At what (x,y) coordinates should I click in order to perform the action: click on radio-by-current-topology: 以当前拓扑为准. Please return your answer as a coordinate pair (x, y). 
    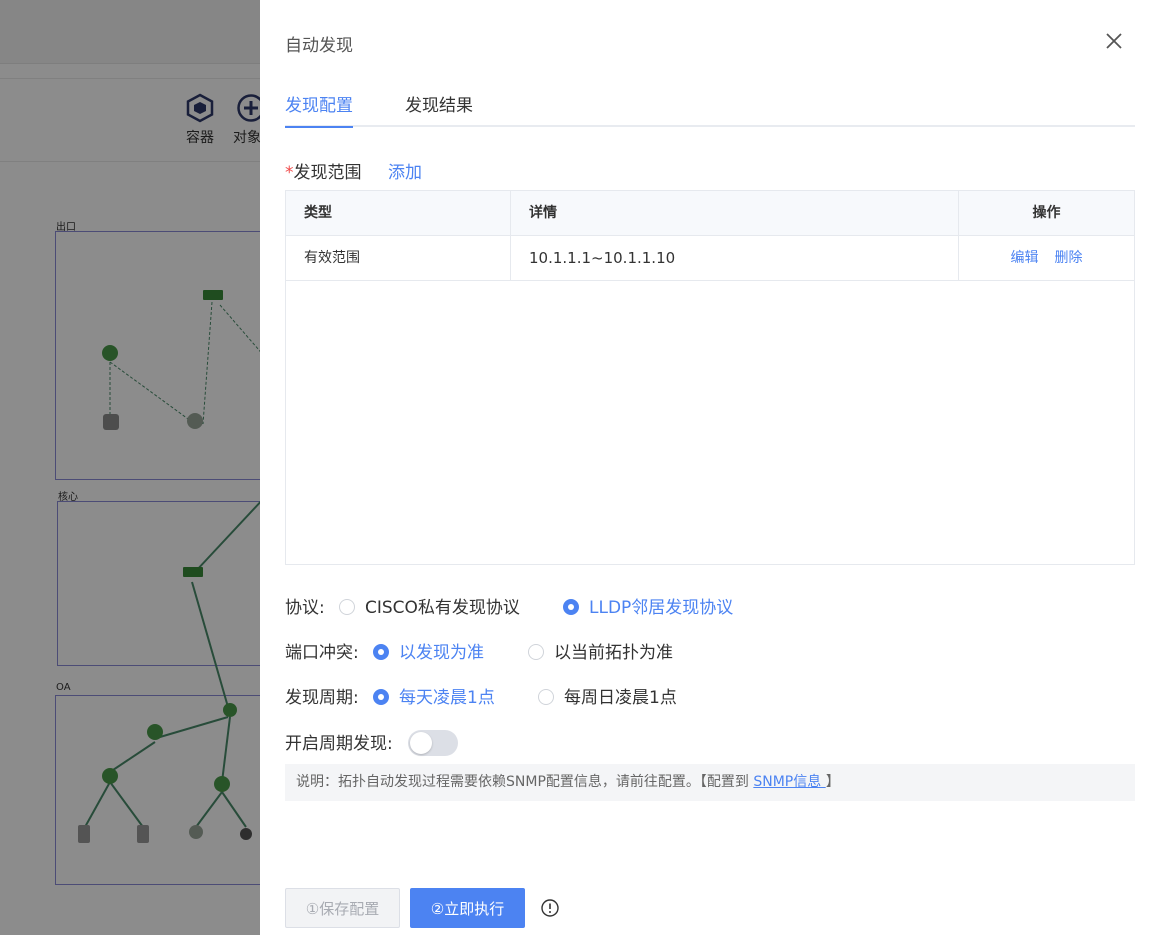
    Looking at the image, I should click on (600, 650).